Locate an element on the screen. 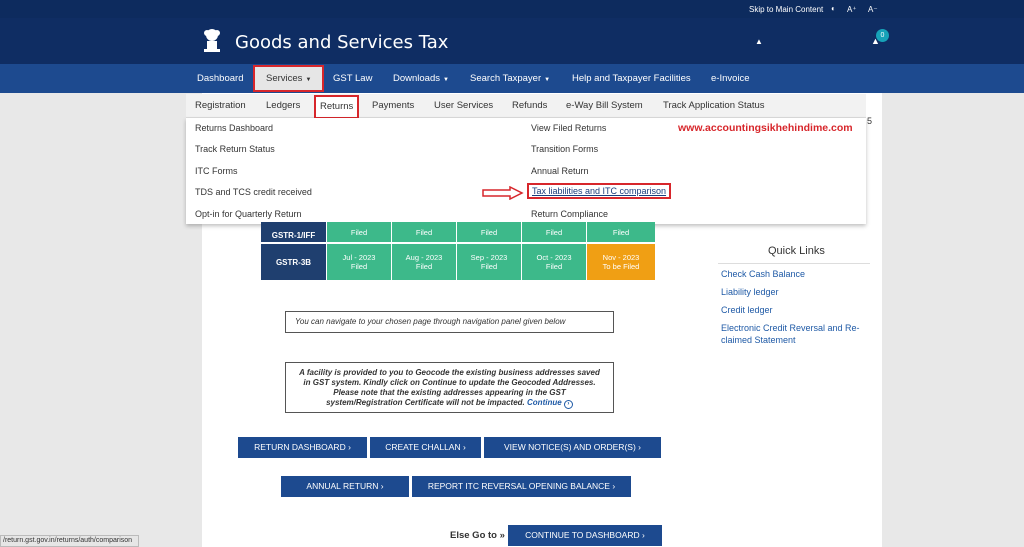 This screenshot has width=1024, height=547. top-utility-bar: Skip to Main Content ◐ A⁺ A⁻ is located at coordinates (512, 9).